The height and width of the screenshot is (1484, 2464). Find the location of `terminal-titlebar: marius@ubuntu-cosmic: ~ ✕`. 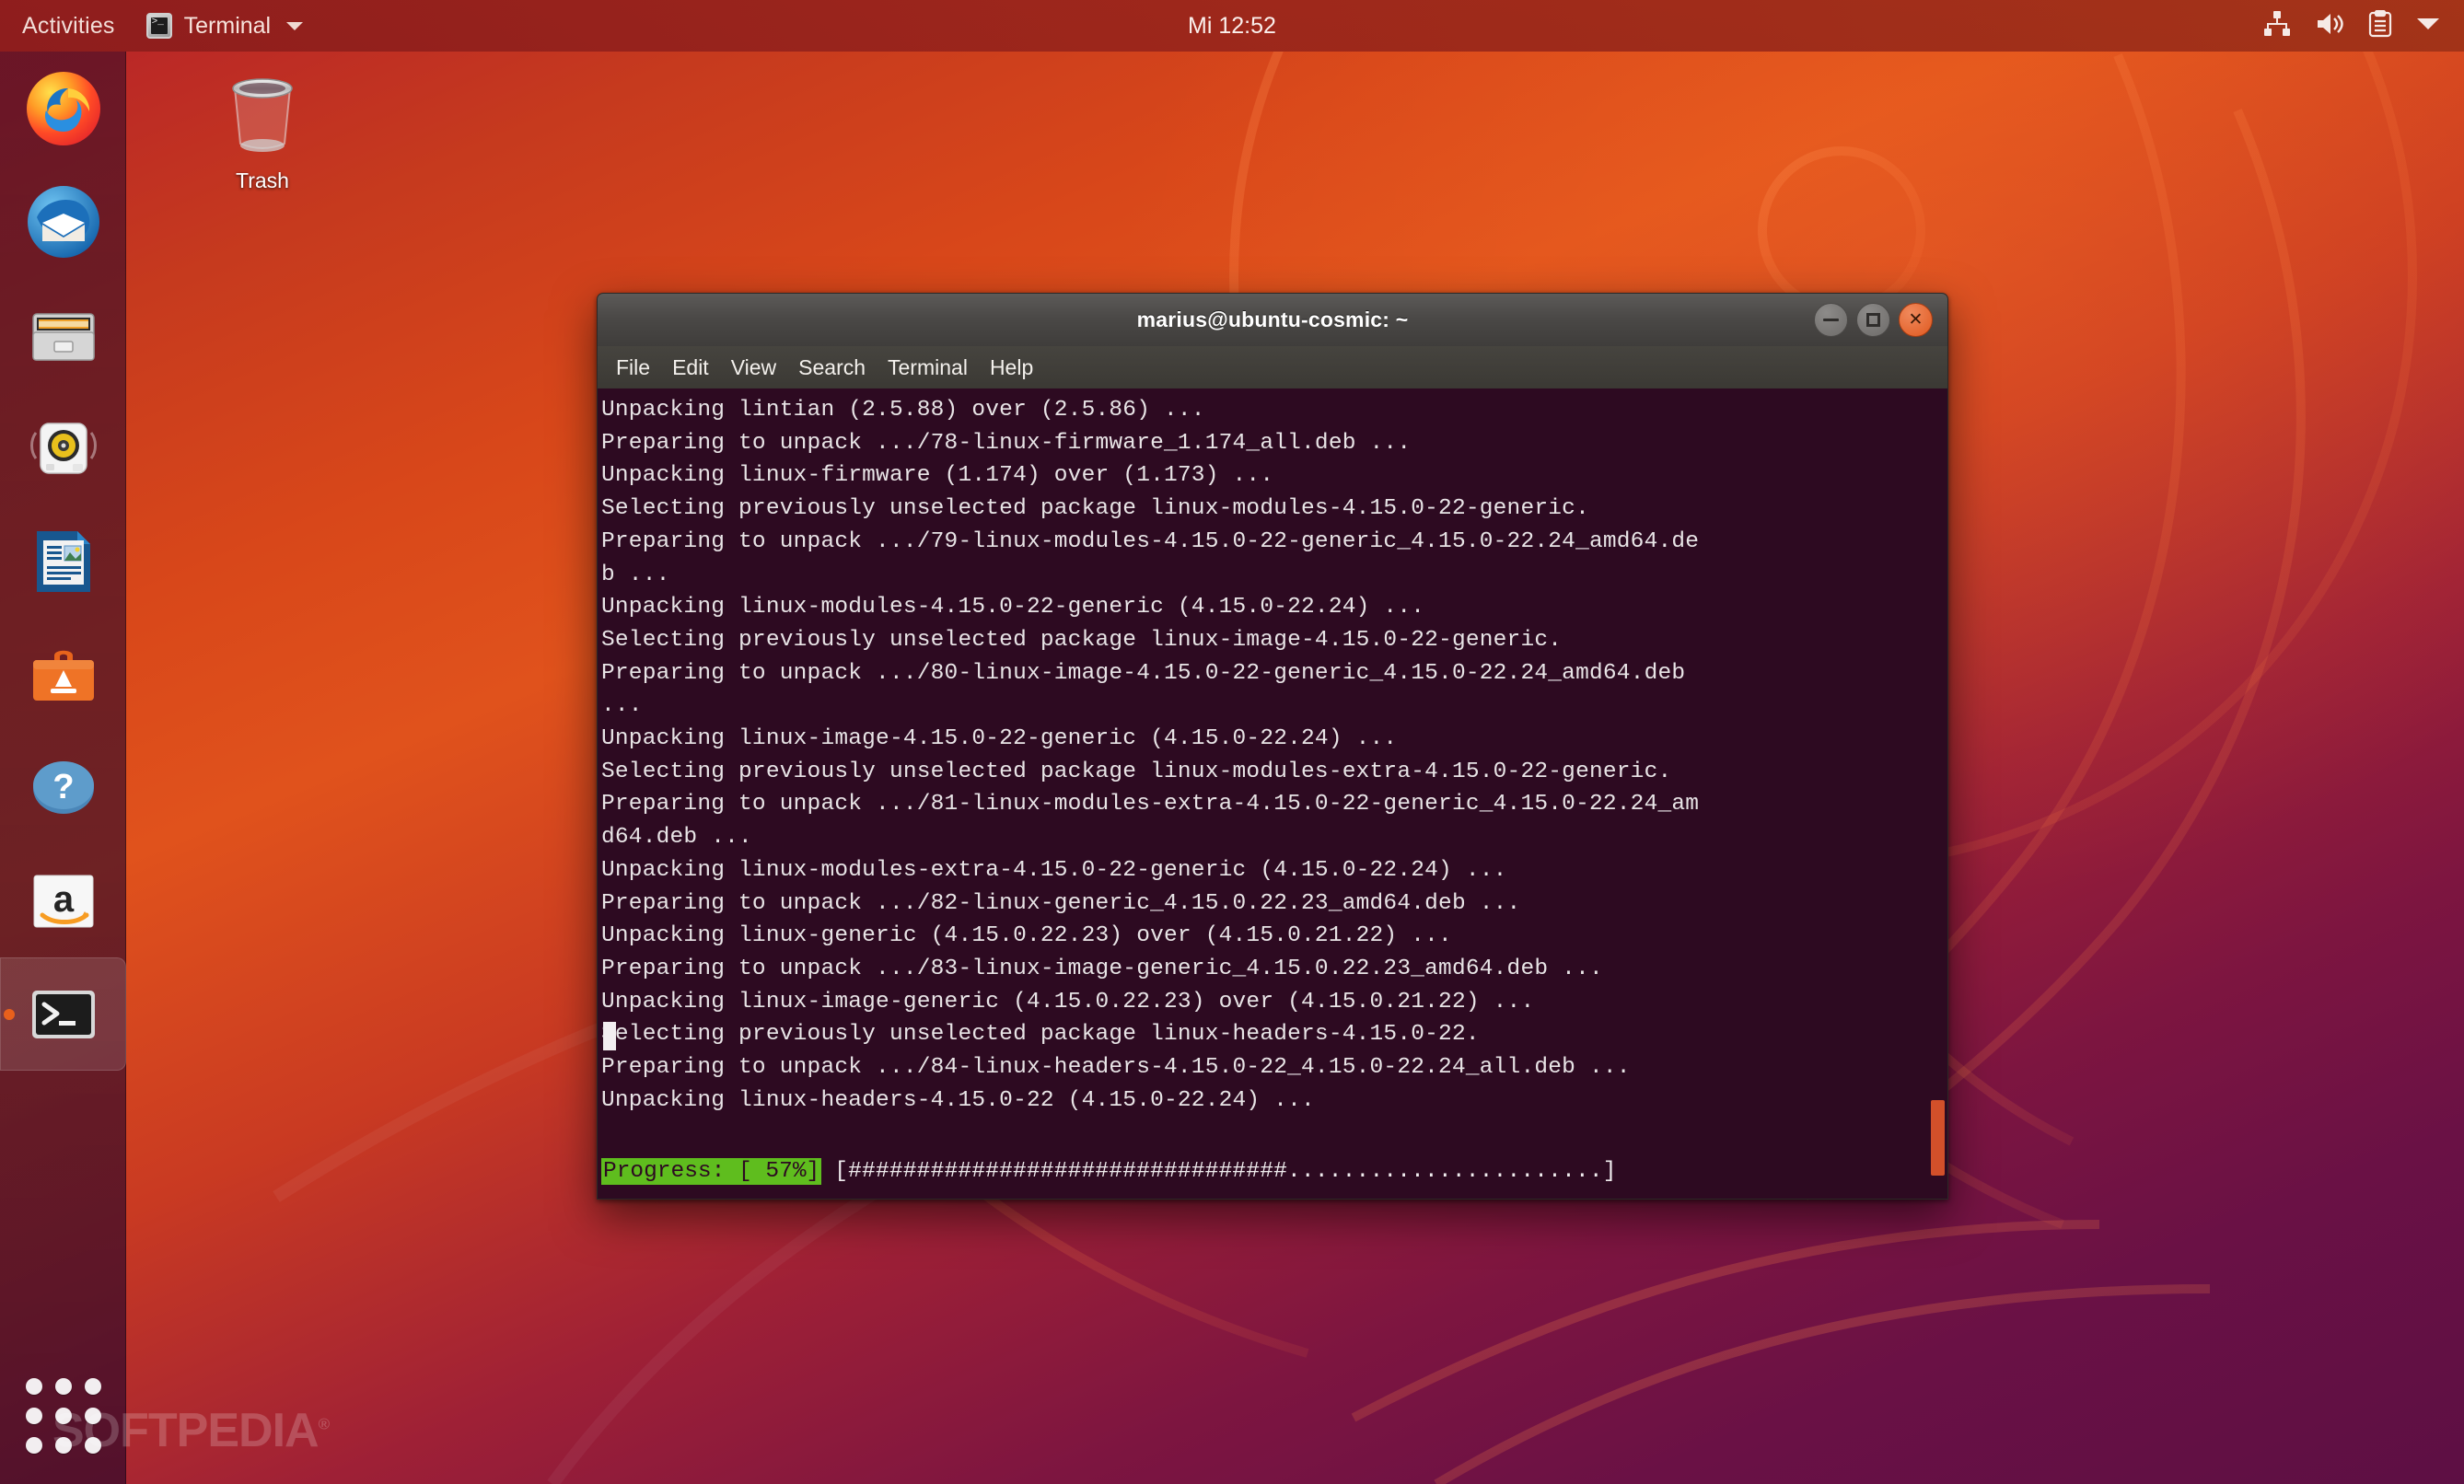

terminal-titlebar: marius@ubuntu-cosmic: ~ ✕ is located at coordinates (1272, 319).